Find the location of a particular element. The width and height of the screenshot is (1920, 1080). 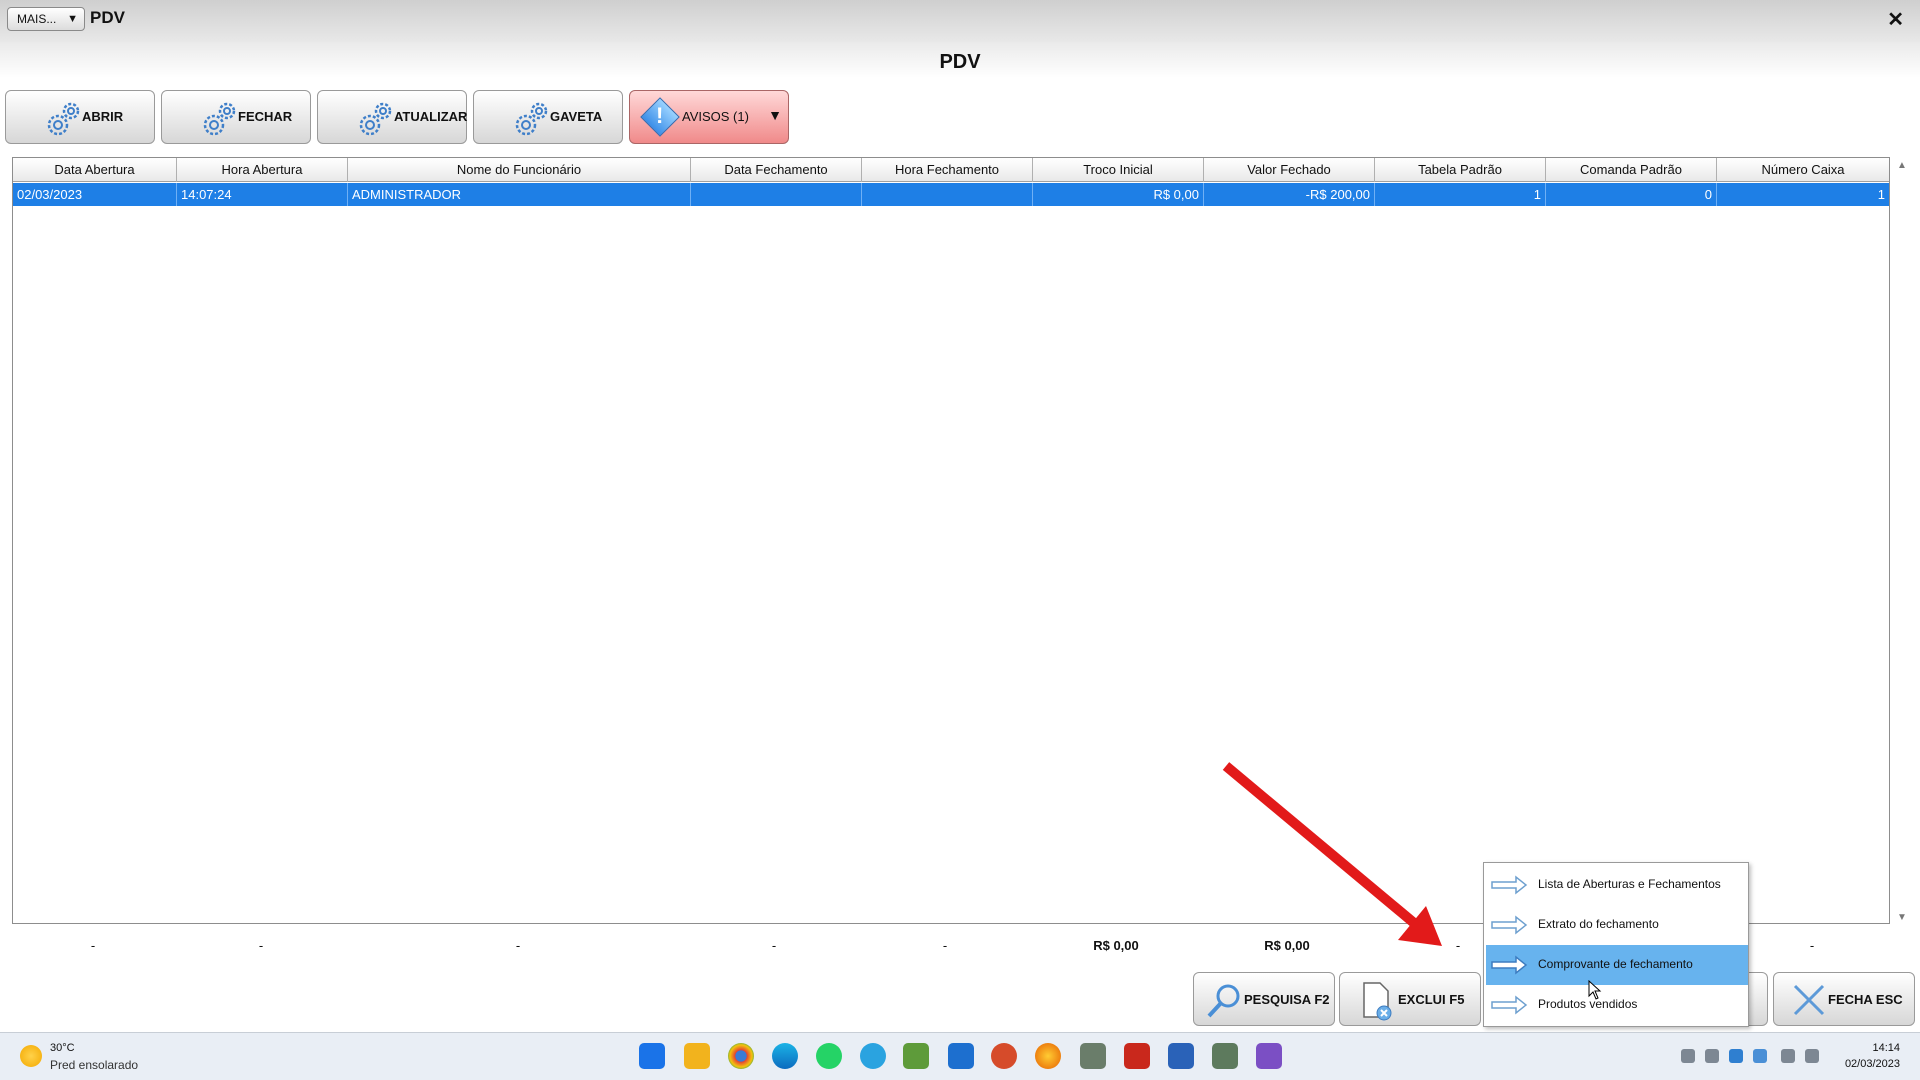

more-dropdown-button: MAIS... ▼ is located at coordinates (46, 19).